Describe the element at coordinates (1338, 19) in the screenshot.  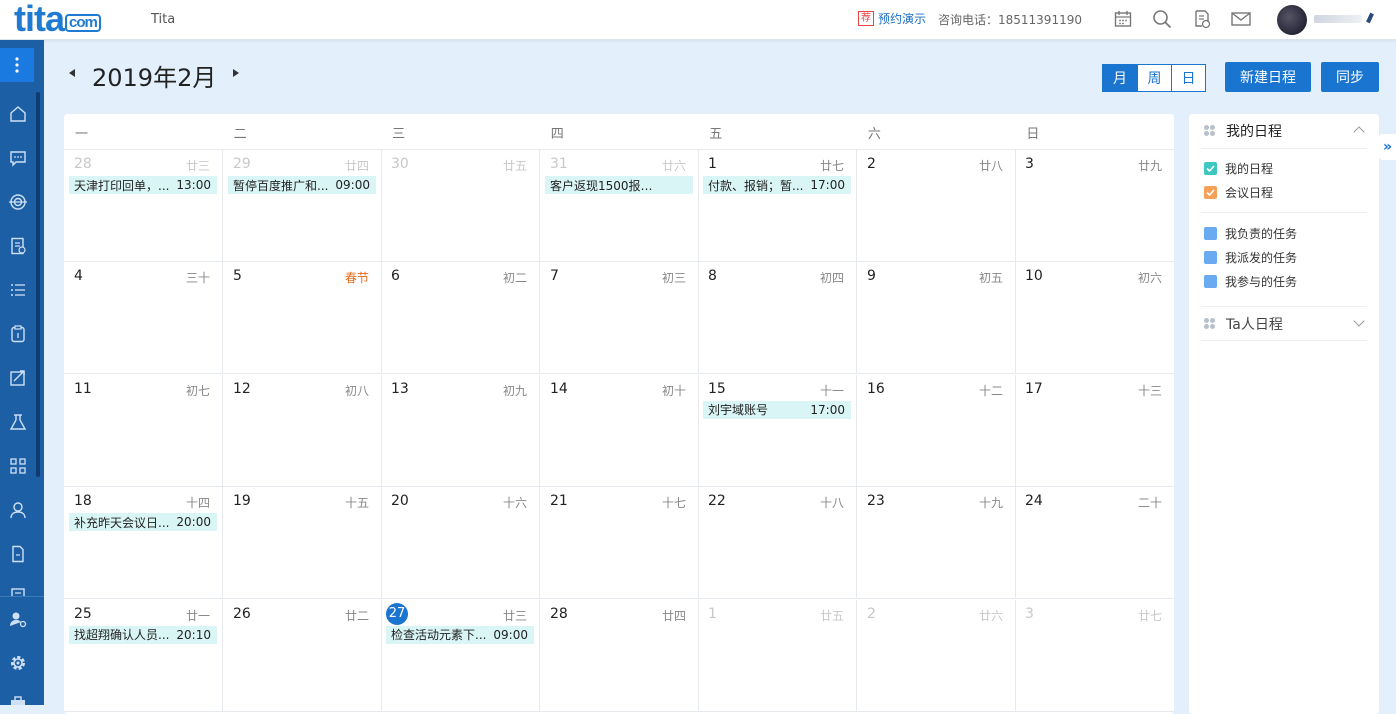
I see `user-name` at that location.